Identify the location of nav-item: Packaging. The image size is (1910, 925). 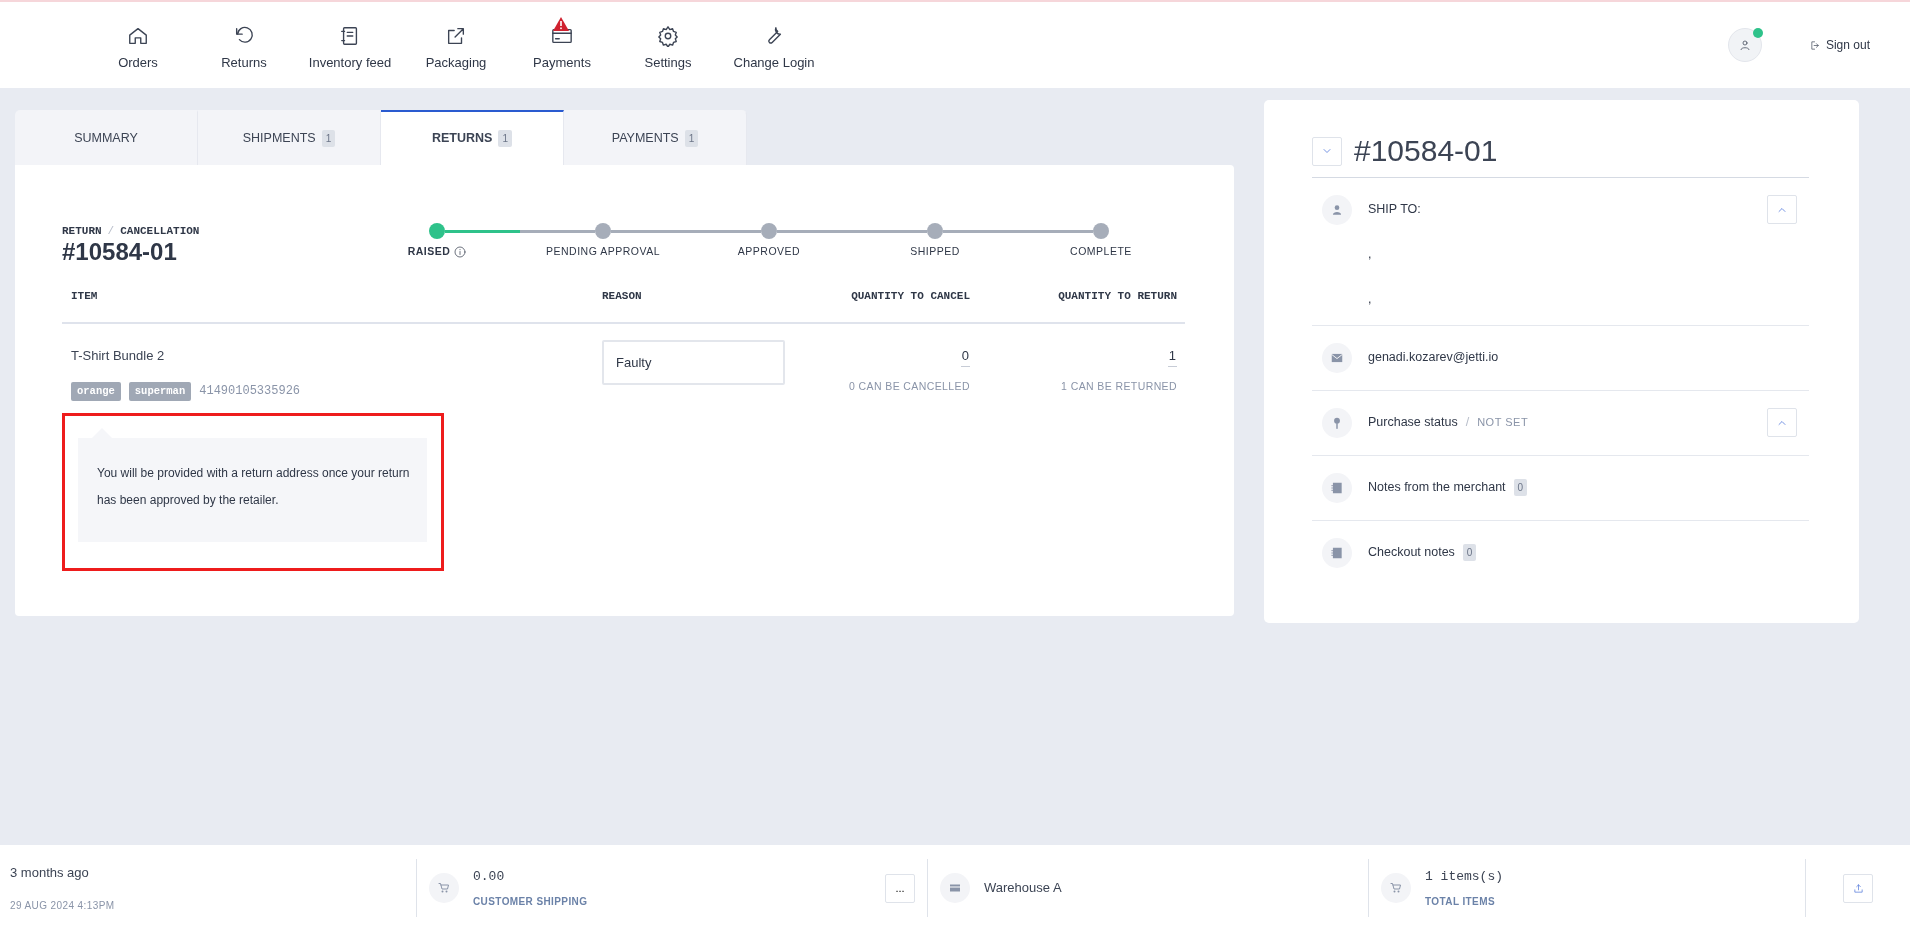
(456, 45).